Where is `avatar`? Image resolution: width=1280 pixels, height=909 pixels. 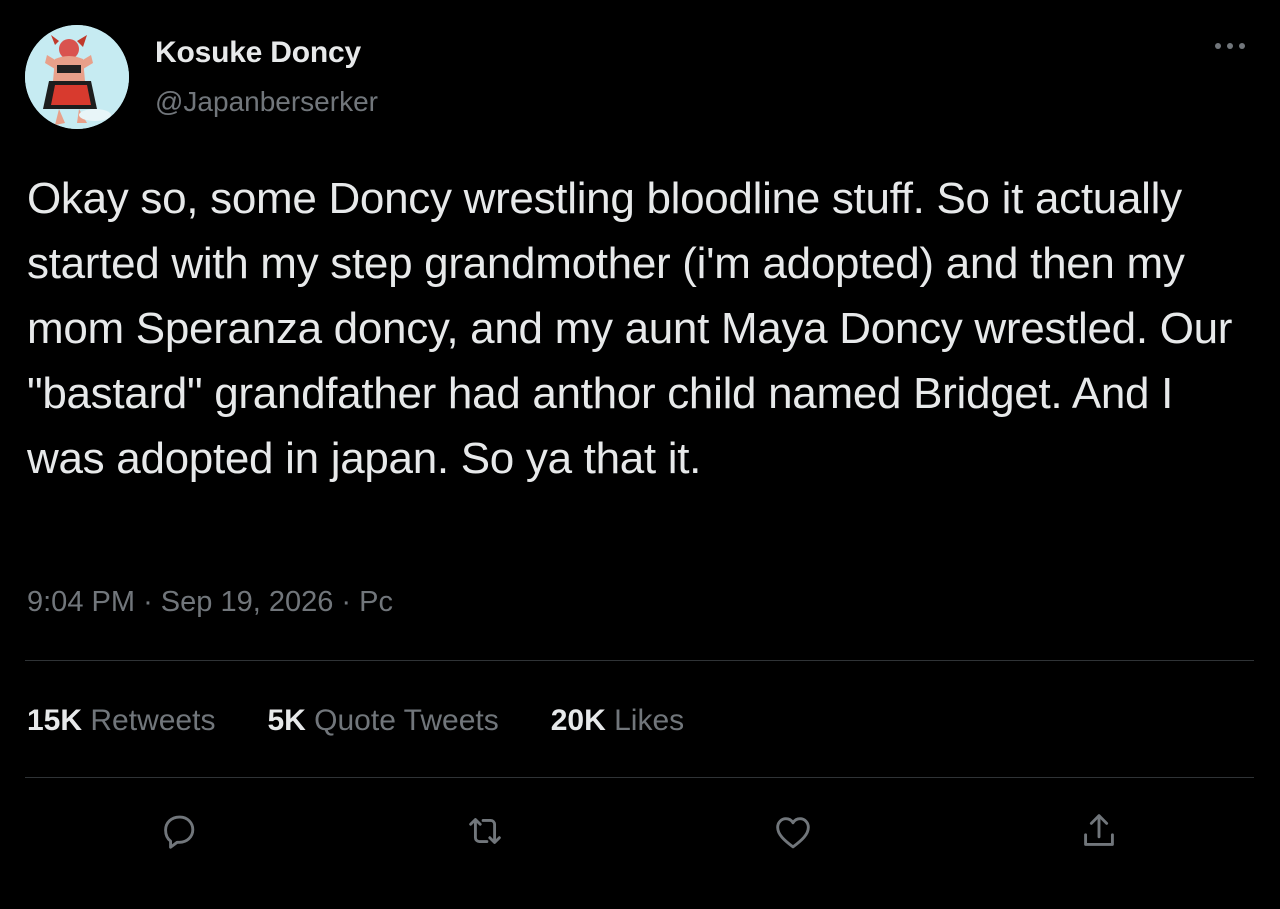
avatar is located at coordinates (77, 77).